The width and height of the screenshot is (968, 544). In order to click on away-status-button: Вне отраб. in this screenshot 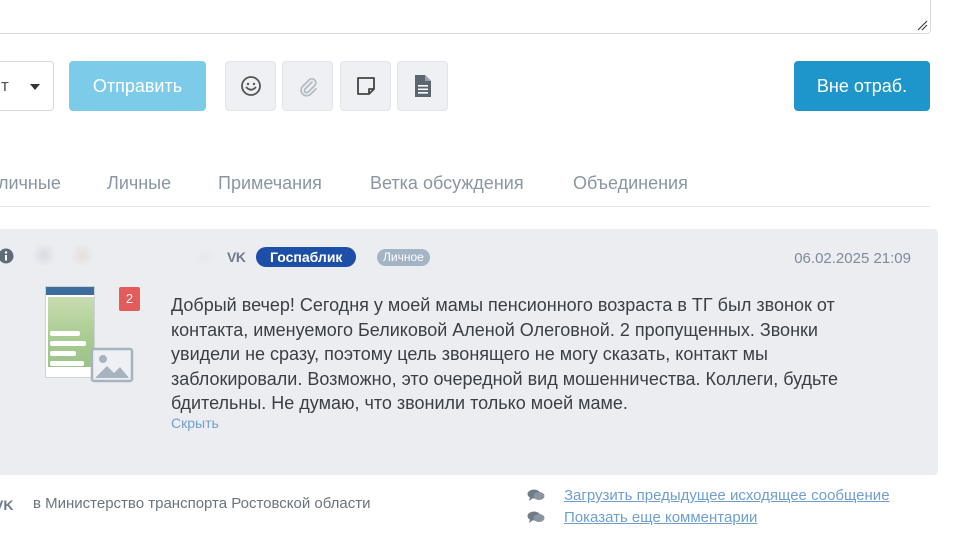, I will do `click(862, 86)`.